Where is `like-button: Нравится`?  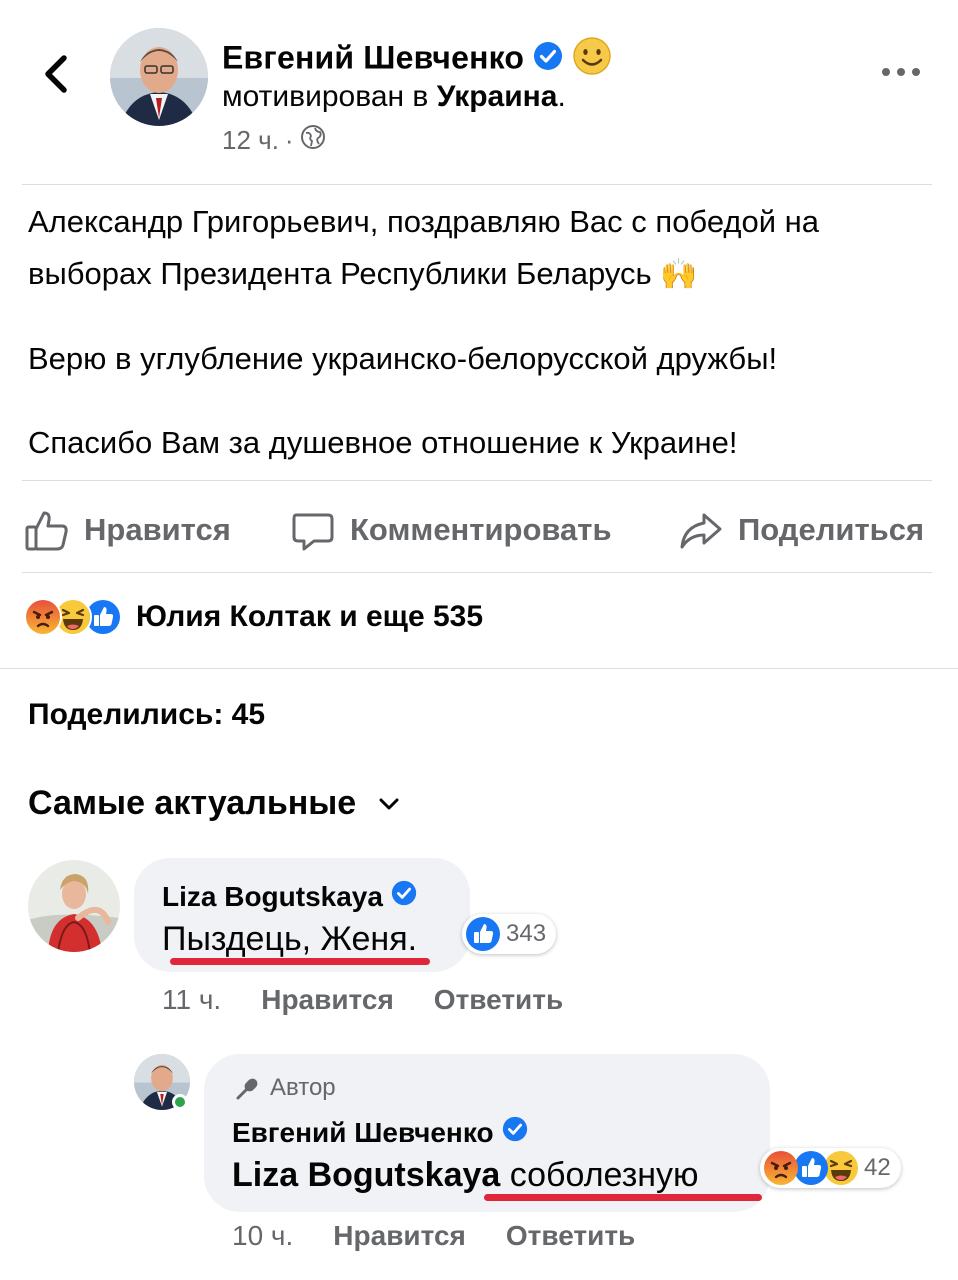 like-button: Нравится is located at coordinates (127, 530).